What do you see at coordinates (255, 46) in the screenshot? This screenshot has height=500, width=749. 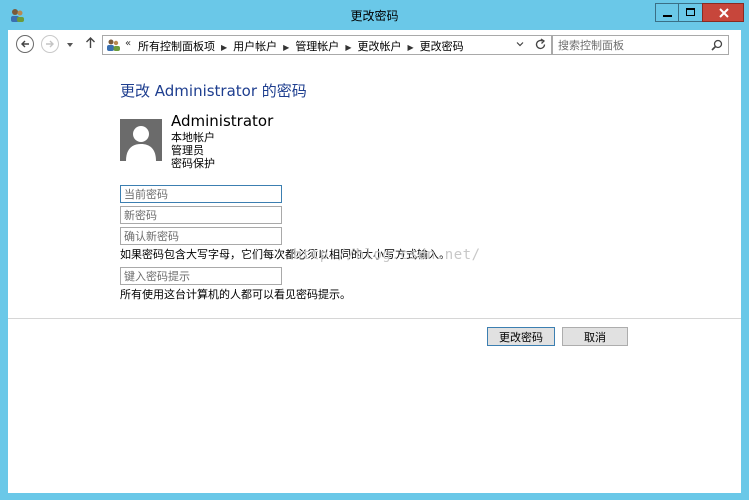 I see `breadcrumb-item: 用户帐户` at bounding box center [255, 46].